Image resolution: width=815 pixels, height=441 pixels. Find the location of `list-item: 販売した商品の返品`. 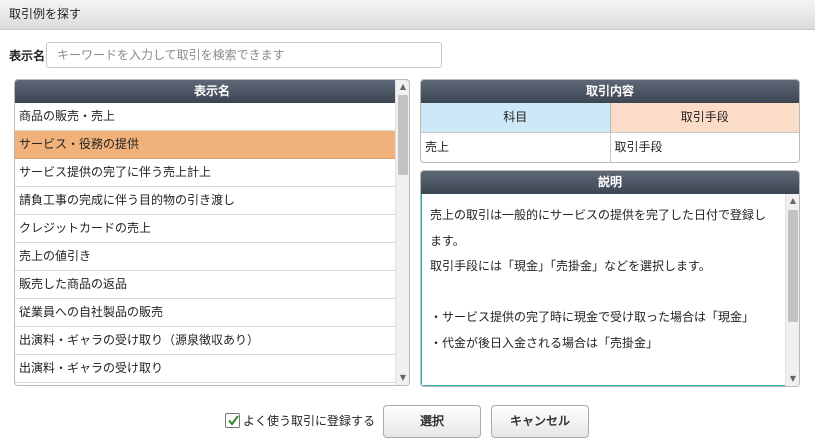

list-item: 販売した商品の返品 is located at coordinates (205, 285).